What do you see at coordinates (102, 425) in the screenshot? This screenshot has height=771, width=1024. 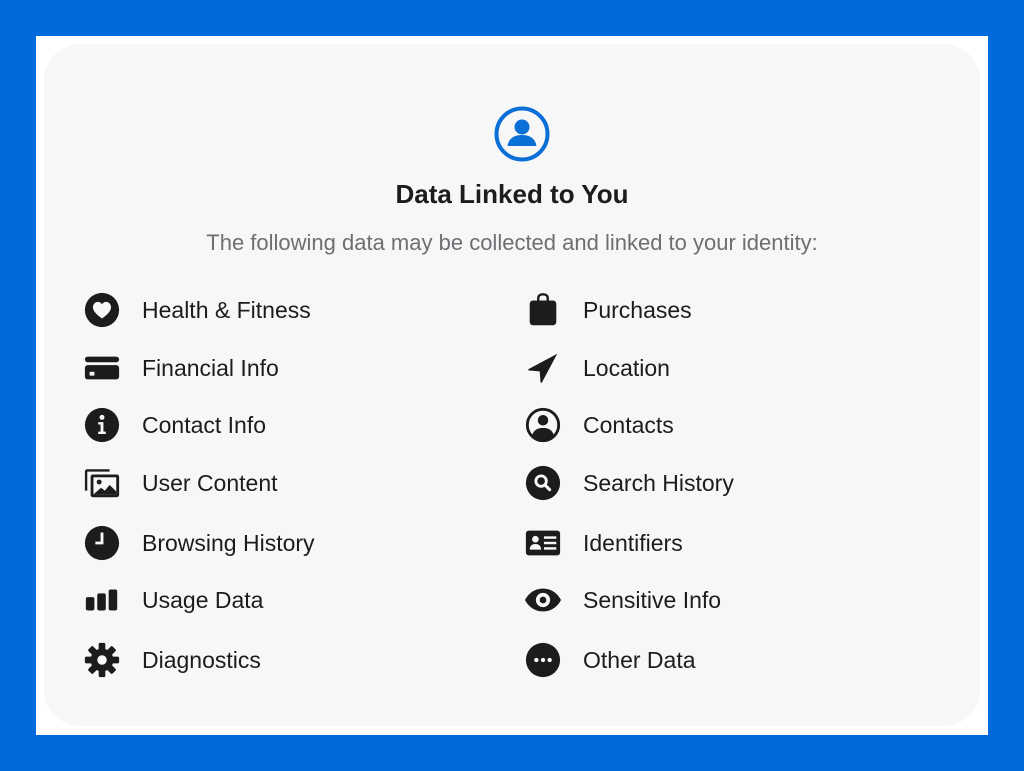 I see `info-icon` at bounding box center [102, 425].